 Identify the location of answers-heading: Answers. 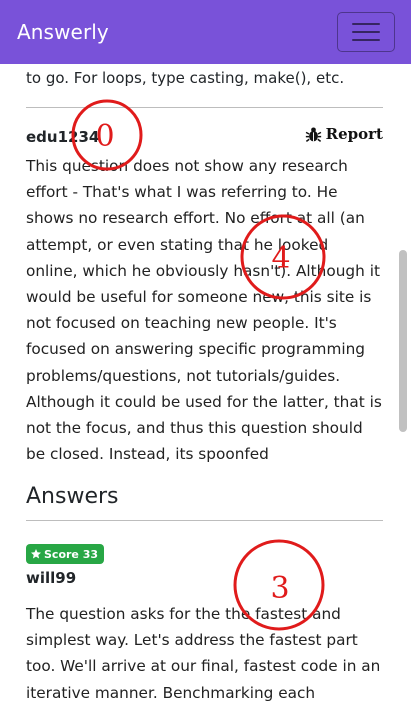
(72, 496).